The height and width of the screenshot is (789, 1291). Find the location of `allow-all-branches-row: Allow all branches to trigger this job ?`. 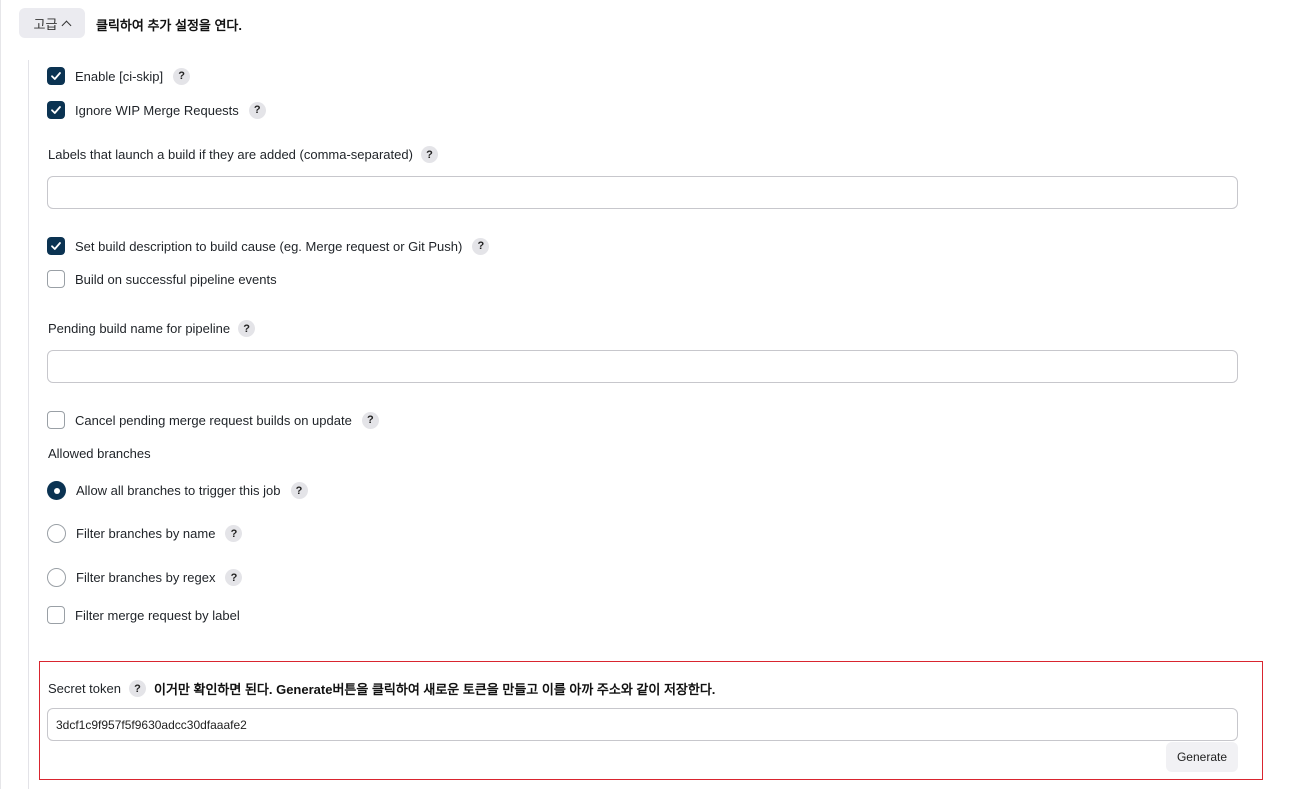

allow-all-branches-row: Allow all branches to trigger this job ? is located at coordinates (177, 490).